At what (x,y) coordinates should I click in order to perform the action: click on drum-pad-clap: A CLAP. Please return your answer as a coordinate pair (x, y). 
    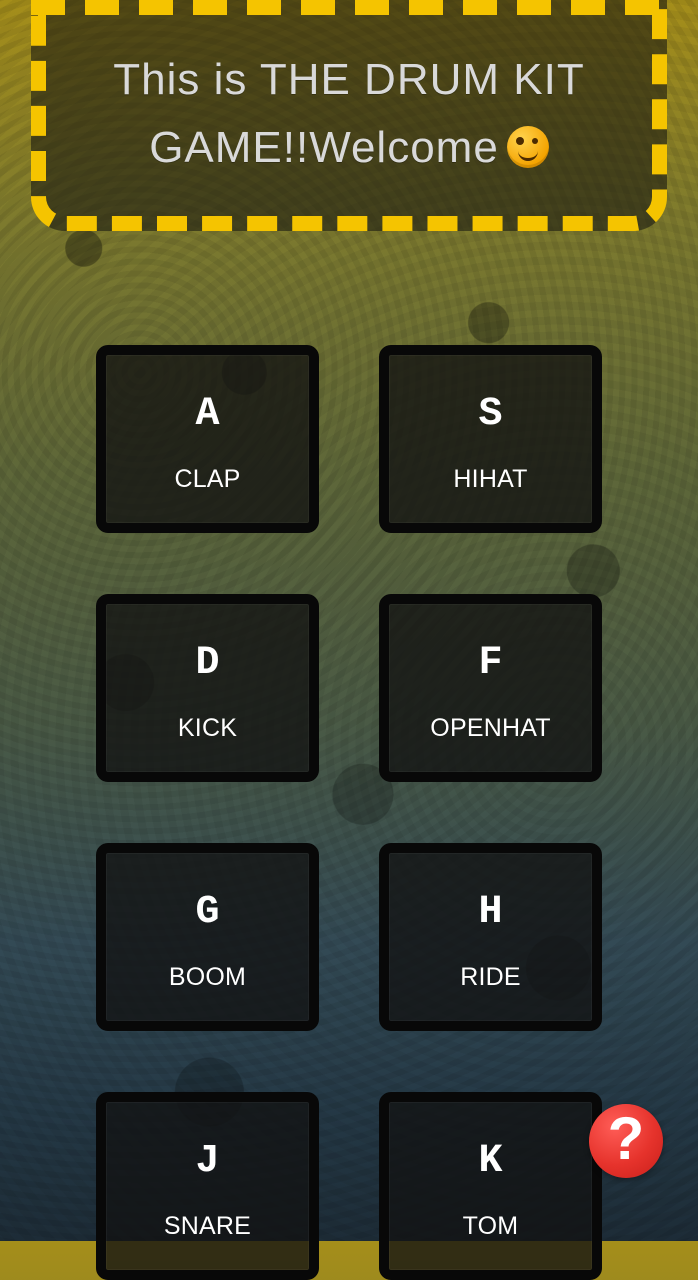
    Looking at the image, I should click on (207, 439).